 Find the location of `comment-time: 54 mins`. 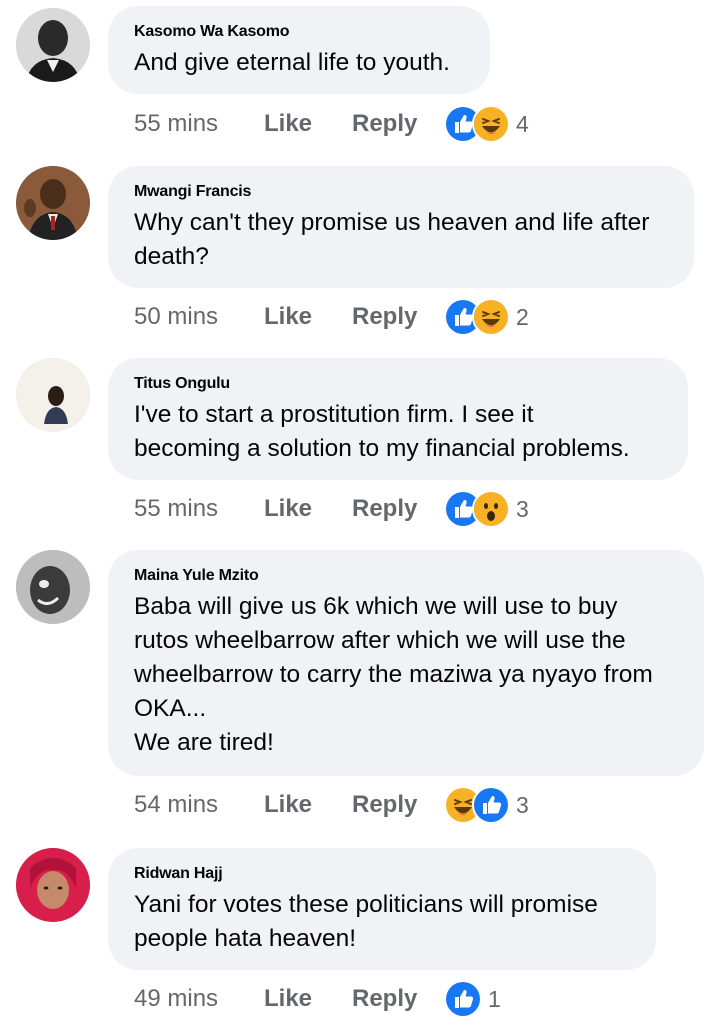

comment-time: 54 mins is located at coordinates (199, 805).